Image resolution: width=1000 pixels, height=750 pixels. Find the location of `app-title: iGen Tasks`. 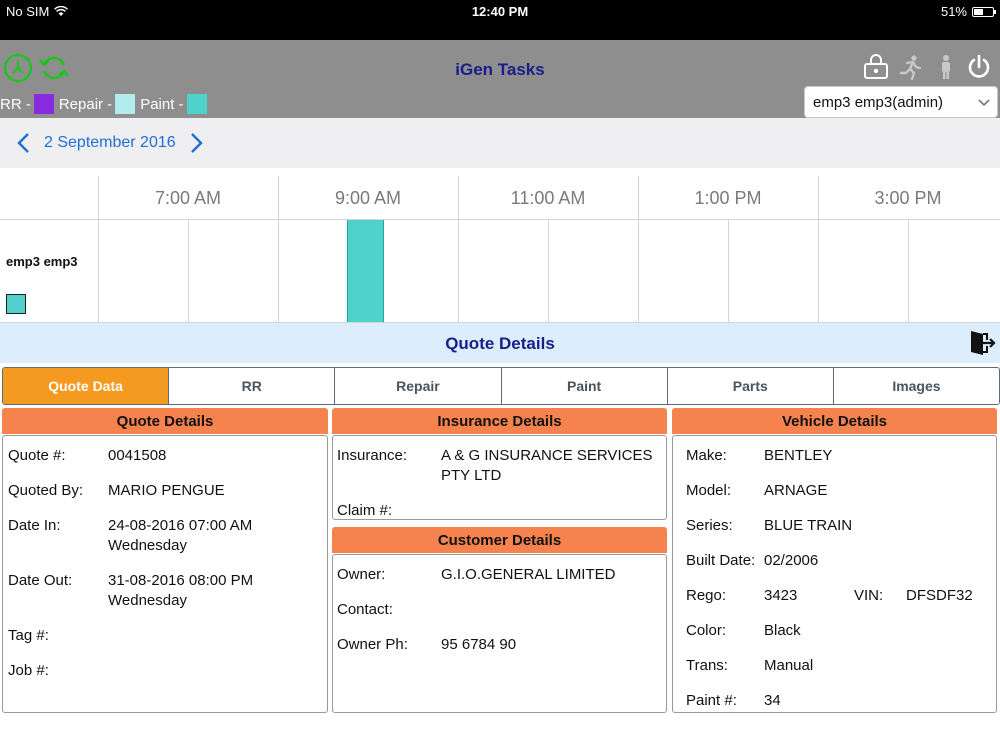

app-title: iGen Tasks is located at coordinates (500, 69).